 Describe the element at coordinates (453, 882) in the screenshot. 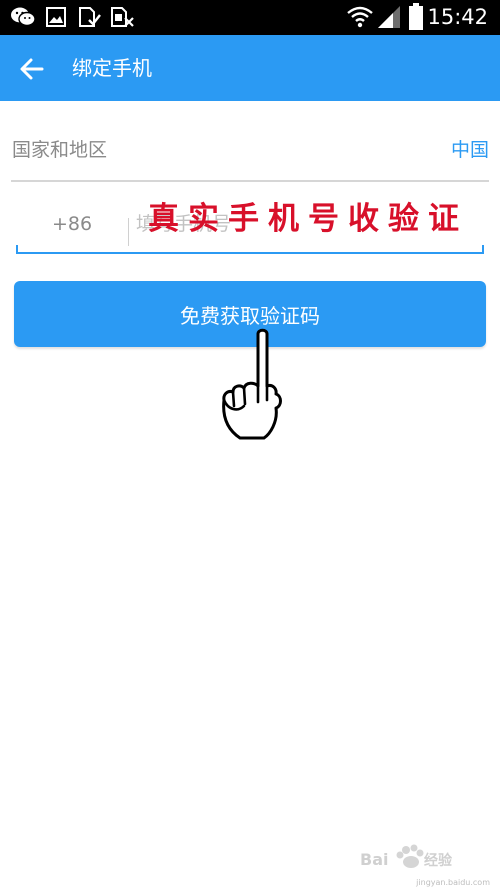

I see `watermark-url: jingyan.baidu.com` at that location.